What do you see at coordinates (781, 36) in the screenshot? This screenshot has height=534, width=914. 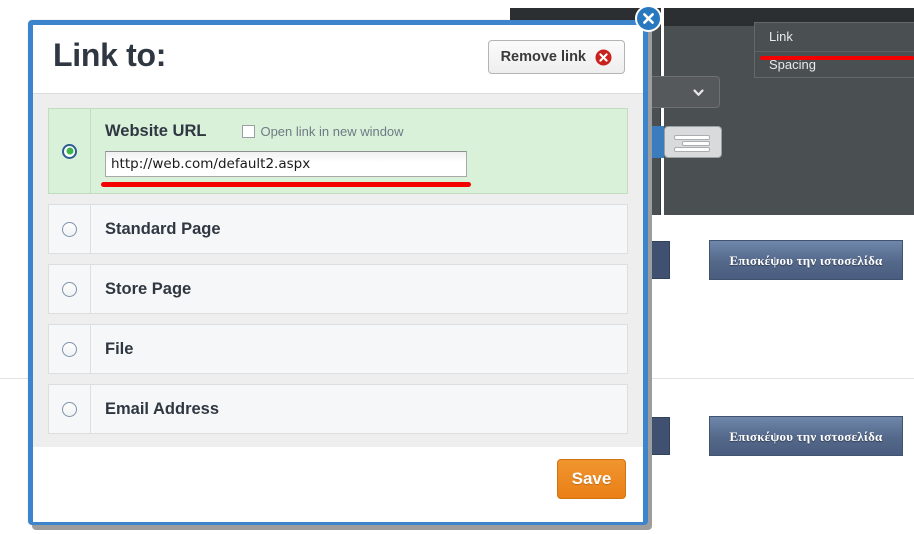 I see `menu-item-link-label: Link` at bounding box center [781, 36].